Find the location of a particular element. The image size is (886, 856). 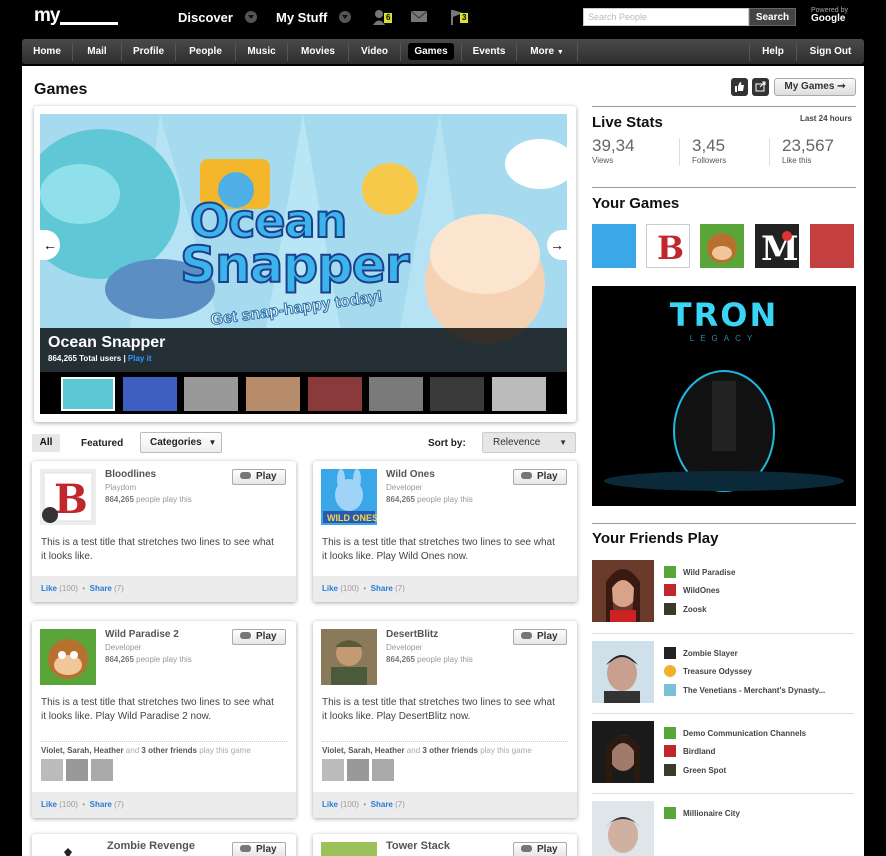

art-title-snapper: Snapper is located at coordinates (294, 265).